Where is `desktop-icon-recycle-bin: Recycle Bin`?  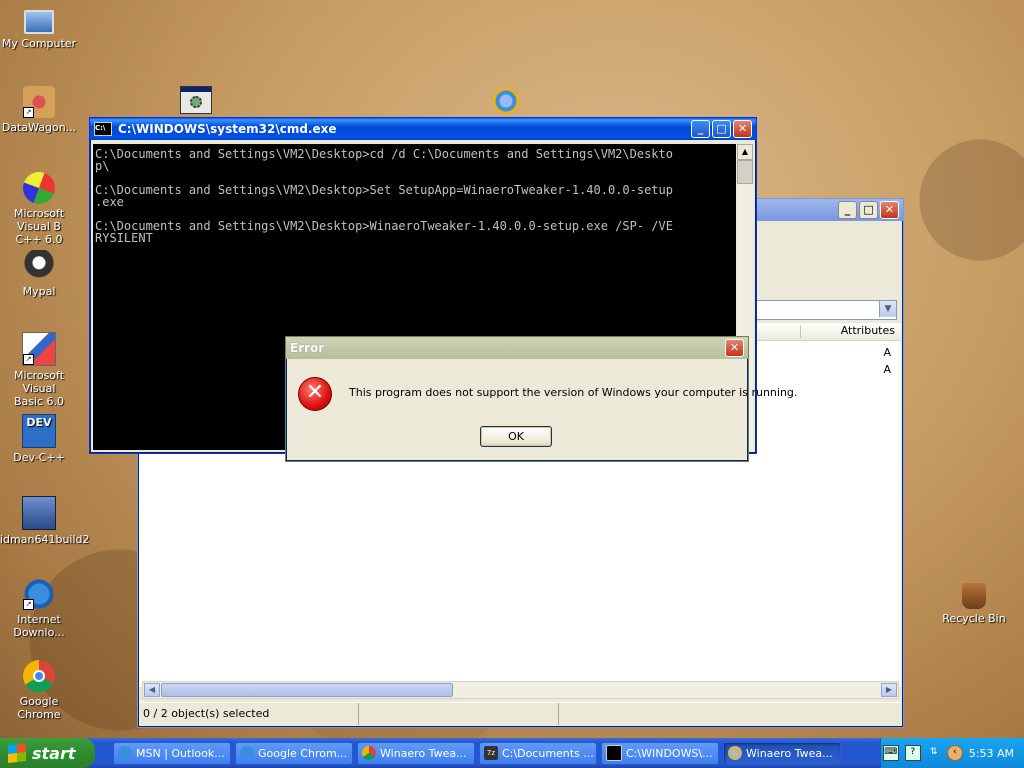 desktop-icon-recycle-bin: Recycle Bin is located at coordinates (974, 604).